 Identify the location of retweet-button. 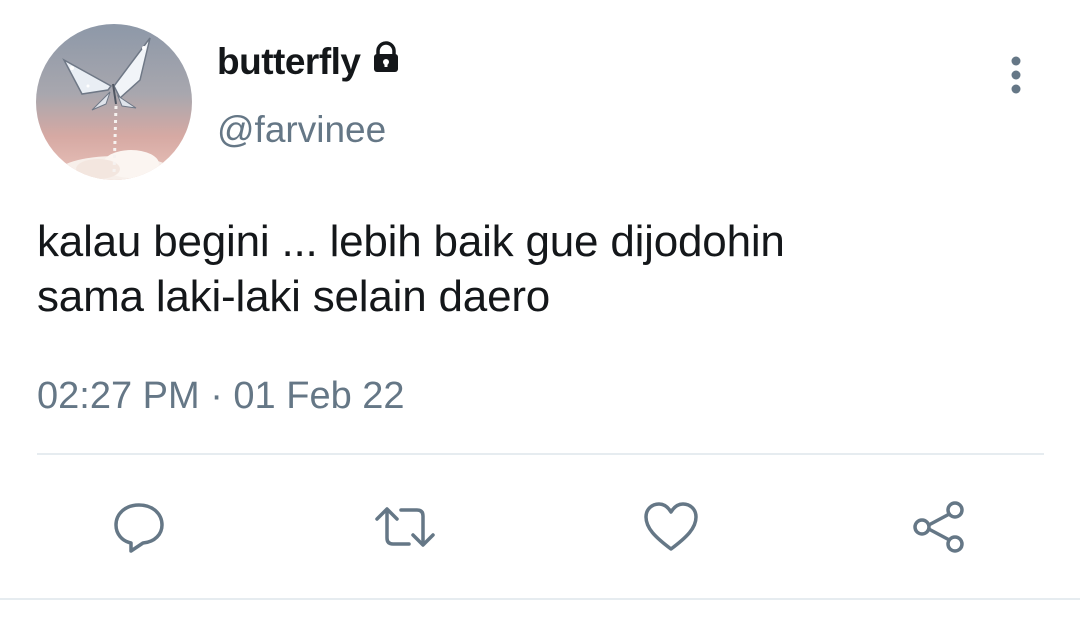
(405, 527).